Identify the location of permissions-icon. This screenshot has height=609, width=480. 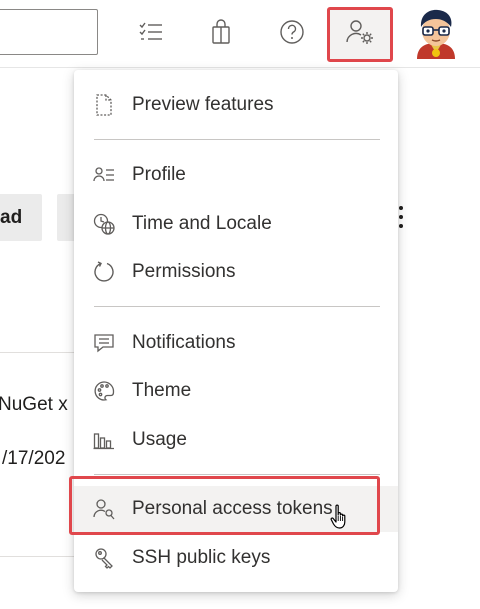
(104, 272).